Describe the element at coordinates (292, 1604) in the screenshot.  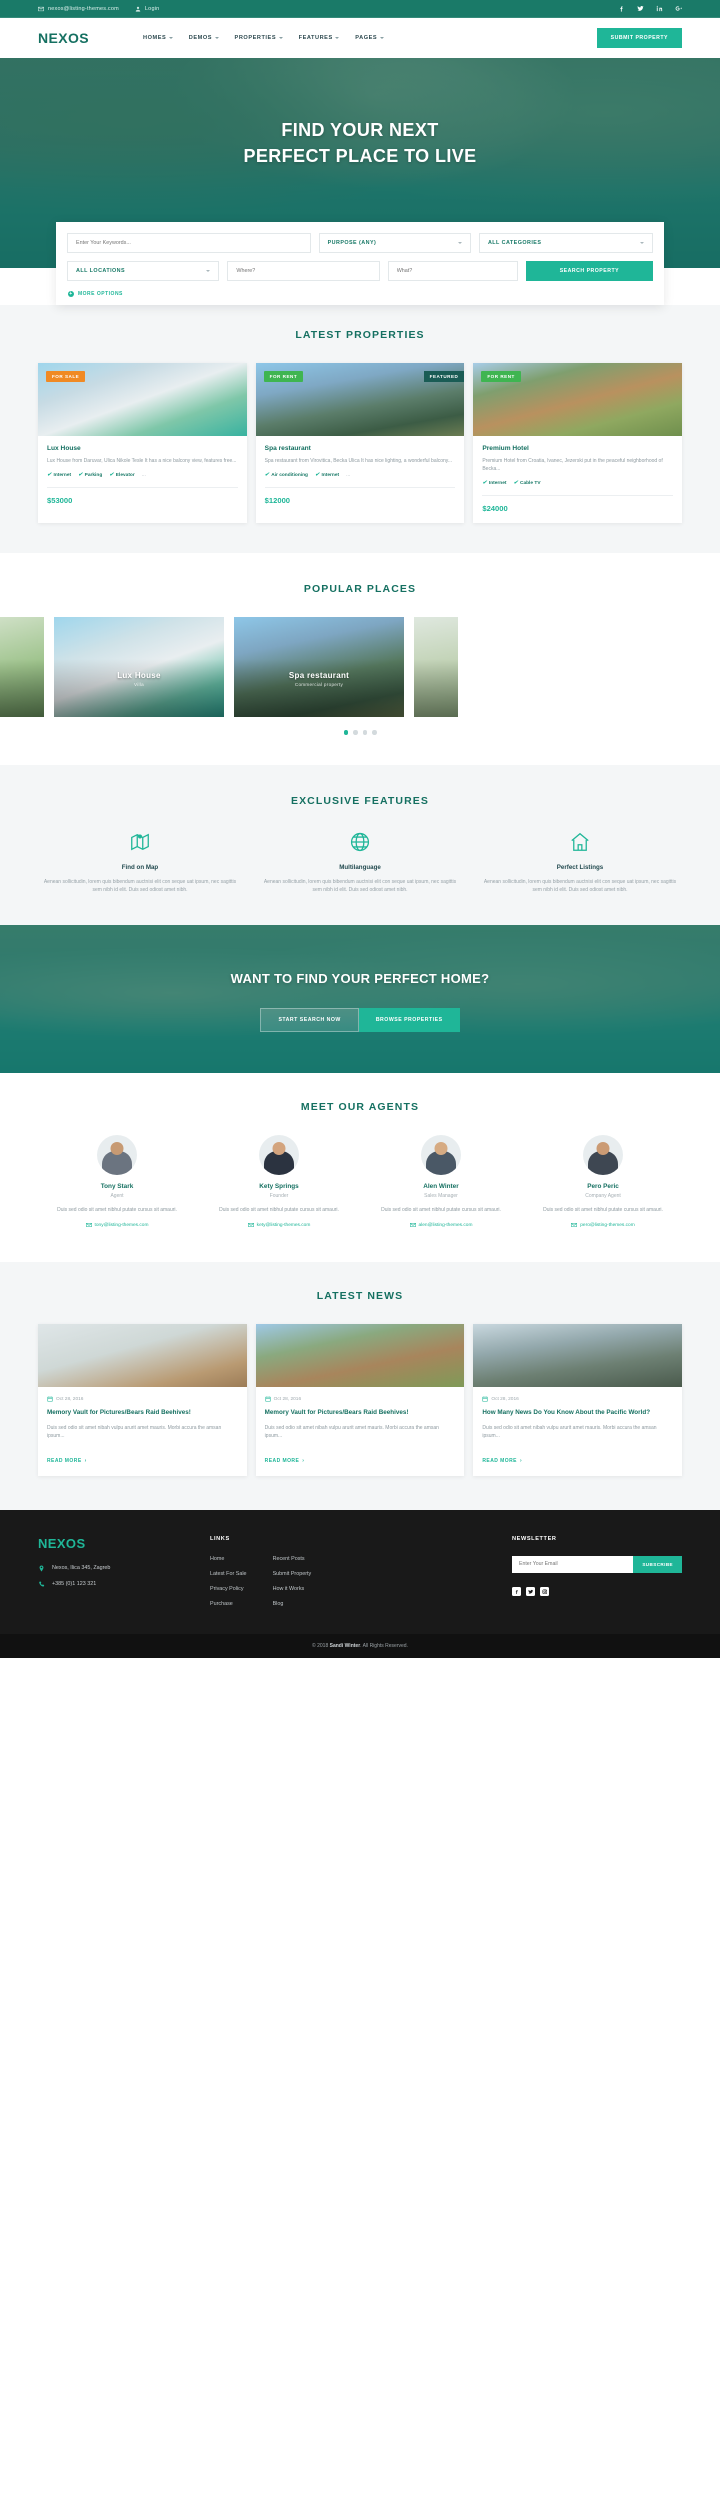
I see `footer-link: Blog` at that location.